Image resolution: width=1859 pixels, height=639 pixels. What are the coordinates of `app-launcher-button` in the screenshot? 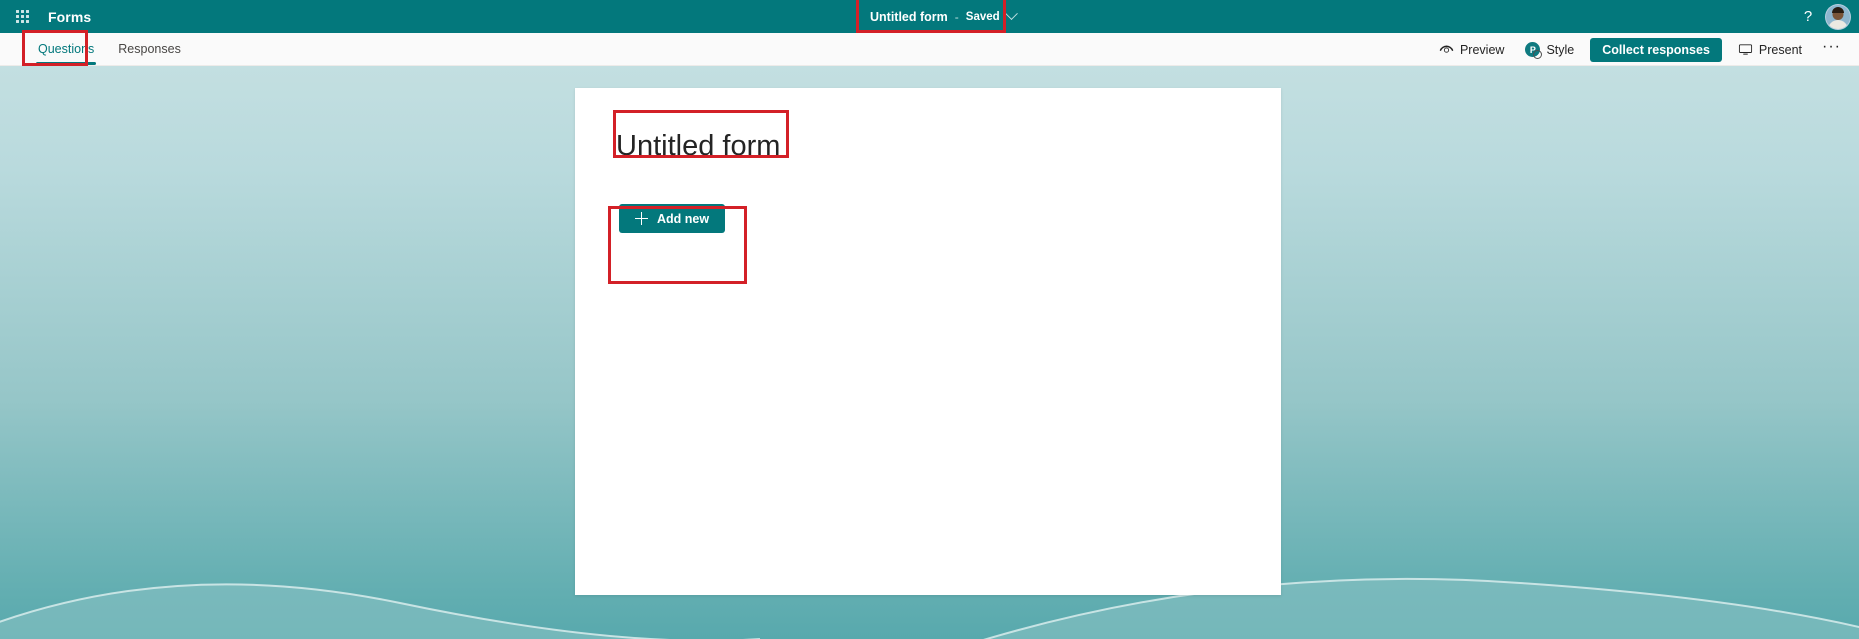 It's located at (22, 16).